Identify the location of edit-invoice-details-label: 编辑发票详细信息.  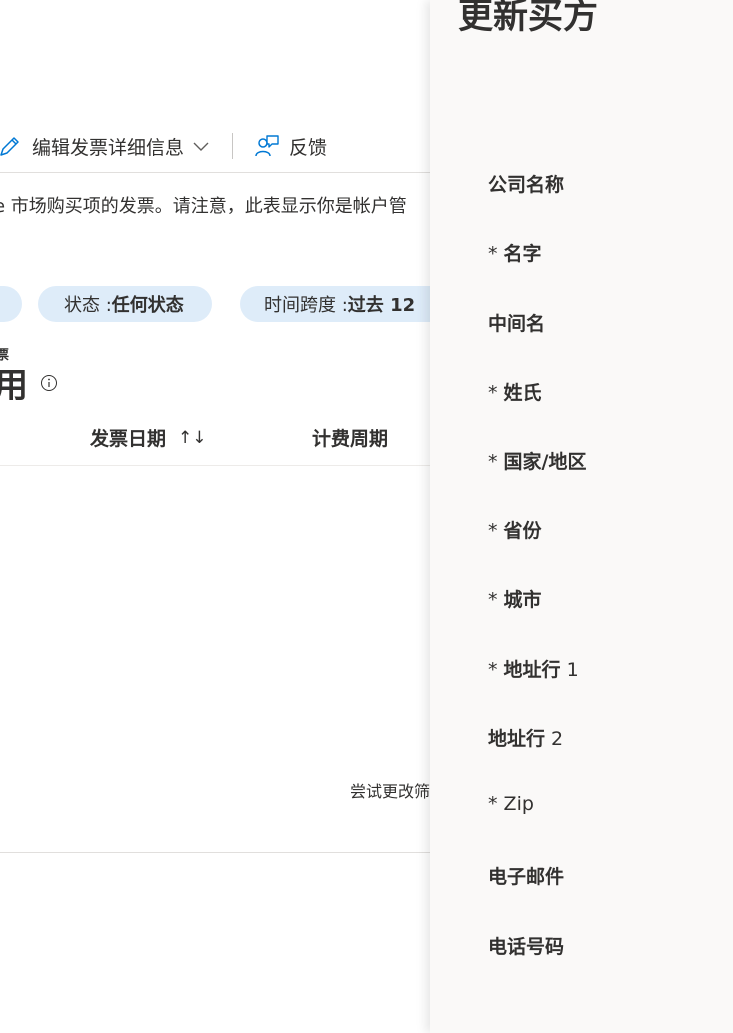
(108, 147).